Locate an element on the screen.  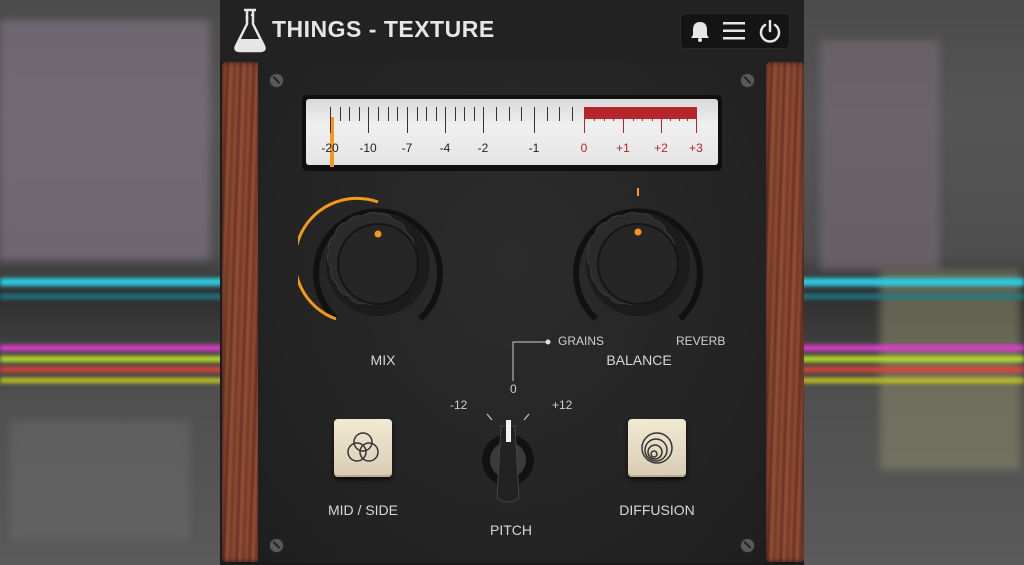
mid-side-label: MID / SIDE is located at coordinates (363, 510).